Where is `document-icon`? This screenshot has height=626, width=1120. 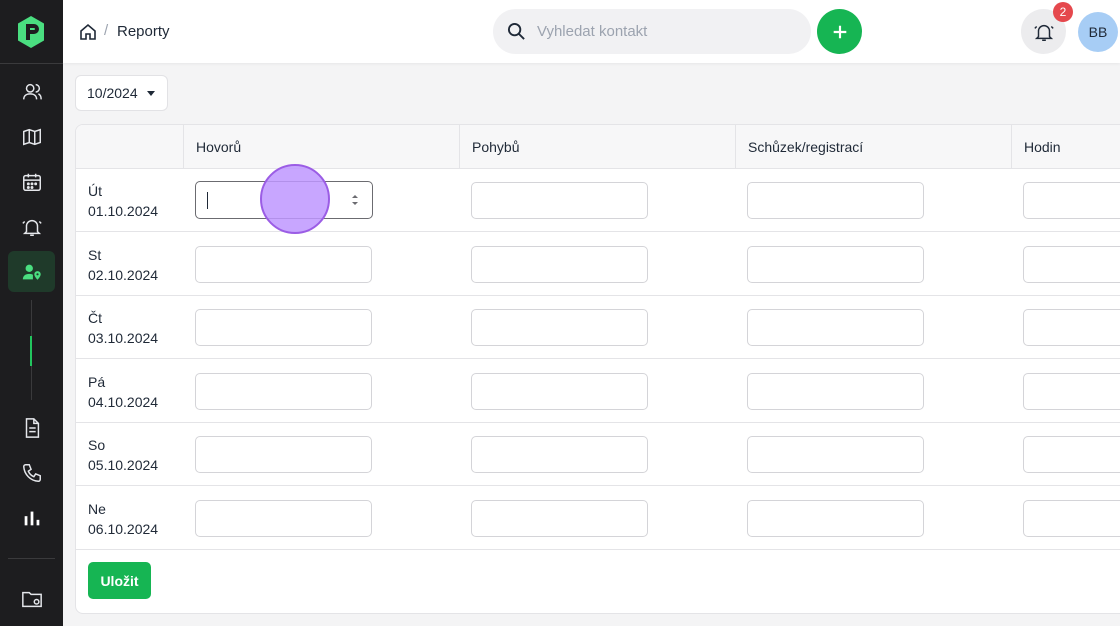
document-icon is located at coordinates (32, 428).